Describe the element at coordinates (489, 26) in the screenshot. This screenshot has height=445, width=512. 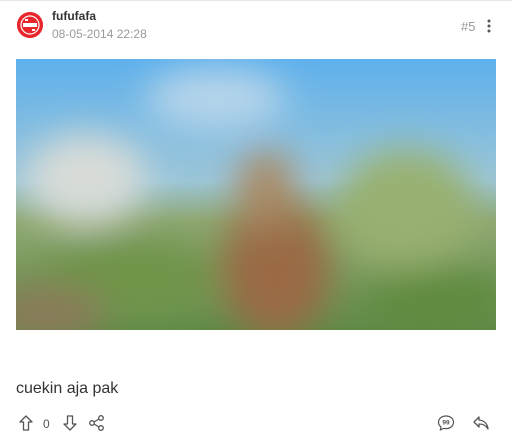
I see `more-vertical-icon` at that location.